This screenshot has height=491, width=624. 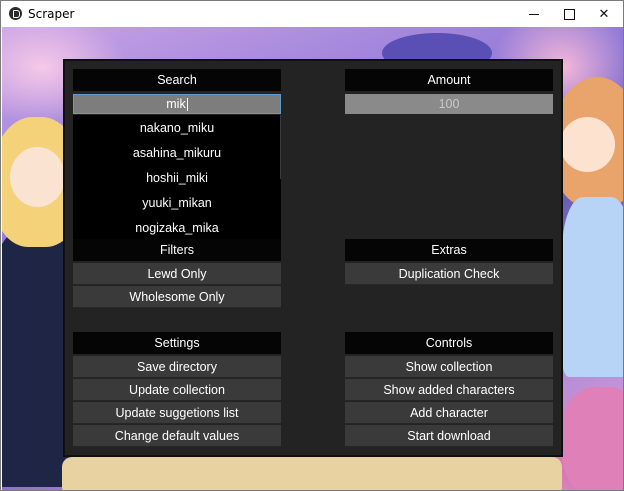 I want to click on suggestion-item: asahina_mikuru, so click(x=177, y=152).